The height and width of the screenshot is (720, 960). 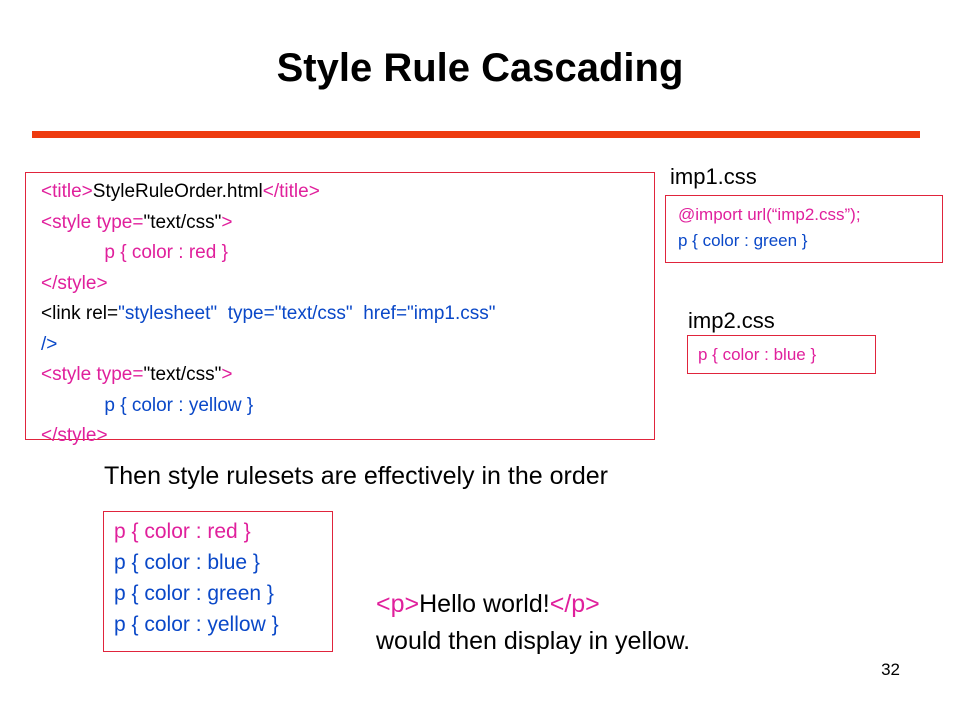 I want to click on code-line-8: p { color : yellow }, so click(x=347, y=406).